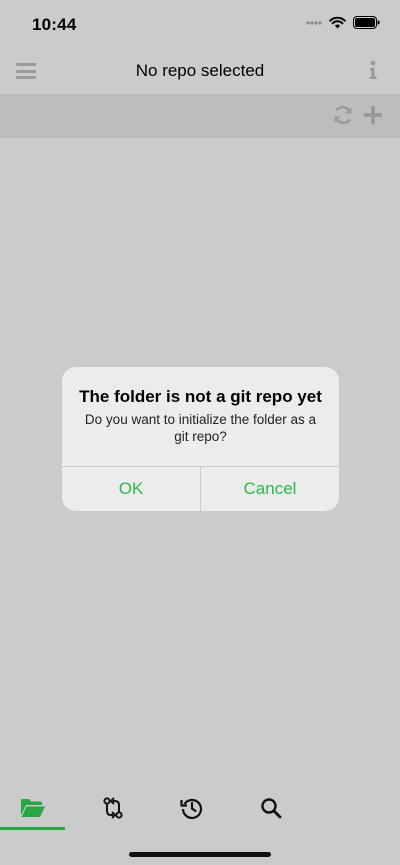  I want to click on cancel-button: Cancel, so click(269, 489).